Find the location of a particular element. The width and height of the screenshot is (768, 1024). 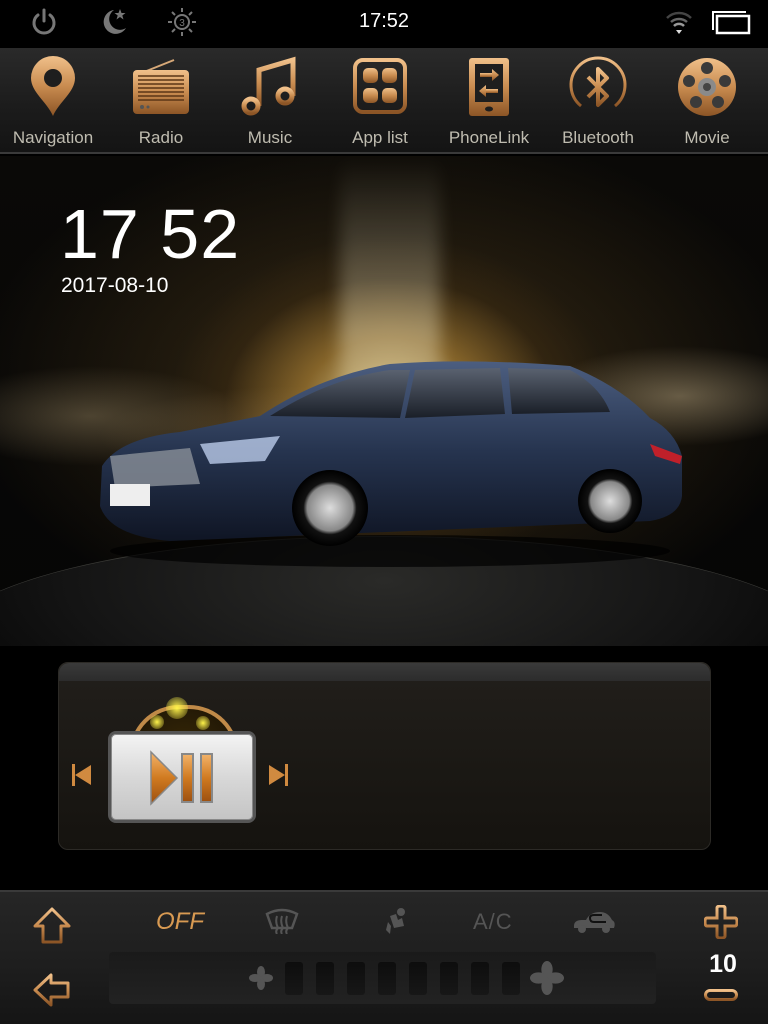

app-grid-icon is located at coordinates (380, 86).